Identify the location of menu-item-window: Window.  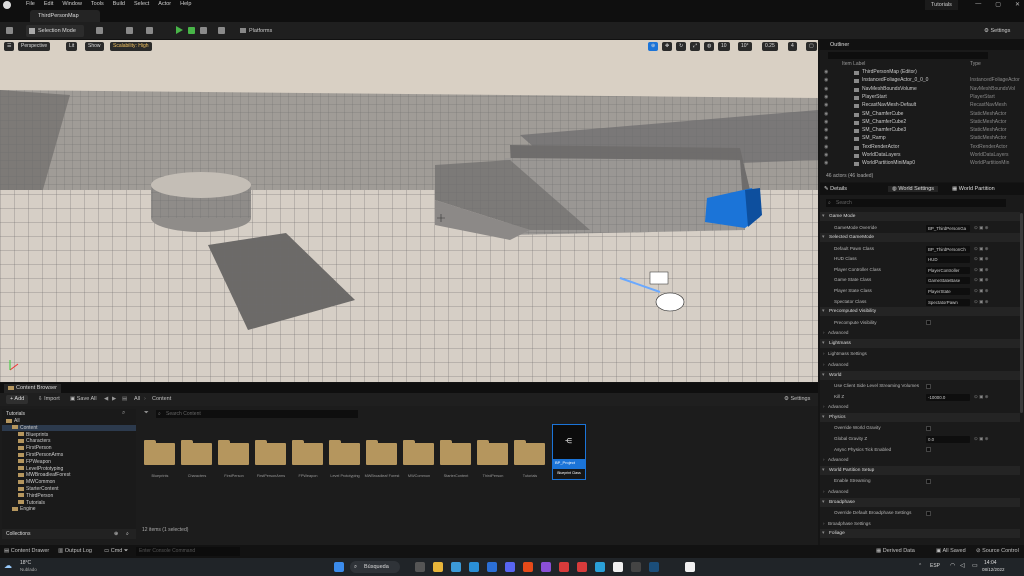
(72, 4).